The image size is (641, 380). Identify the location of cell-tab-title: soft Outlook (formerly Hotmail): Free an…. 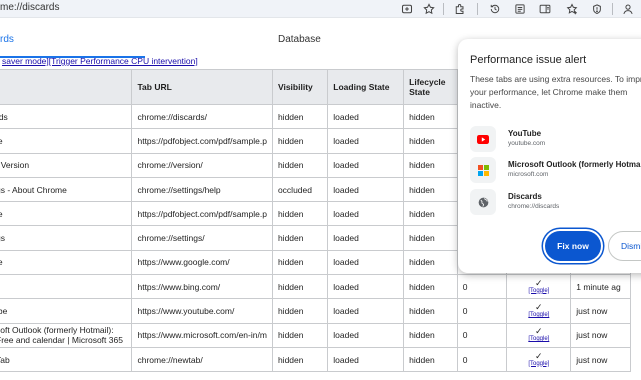
(66, 335).